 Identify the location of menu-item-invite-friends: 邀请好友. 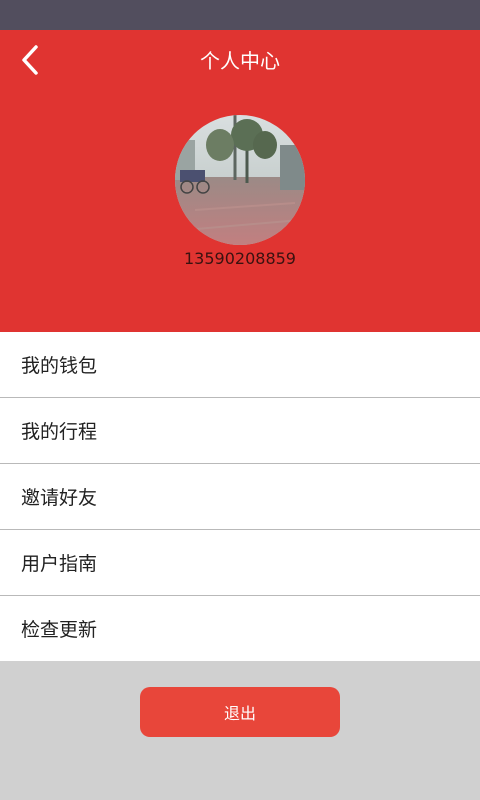
(240, 497).